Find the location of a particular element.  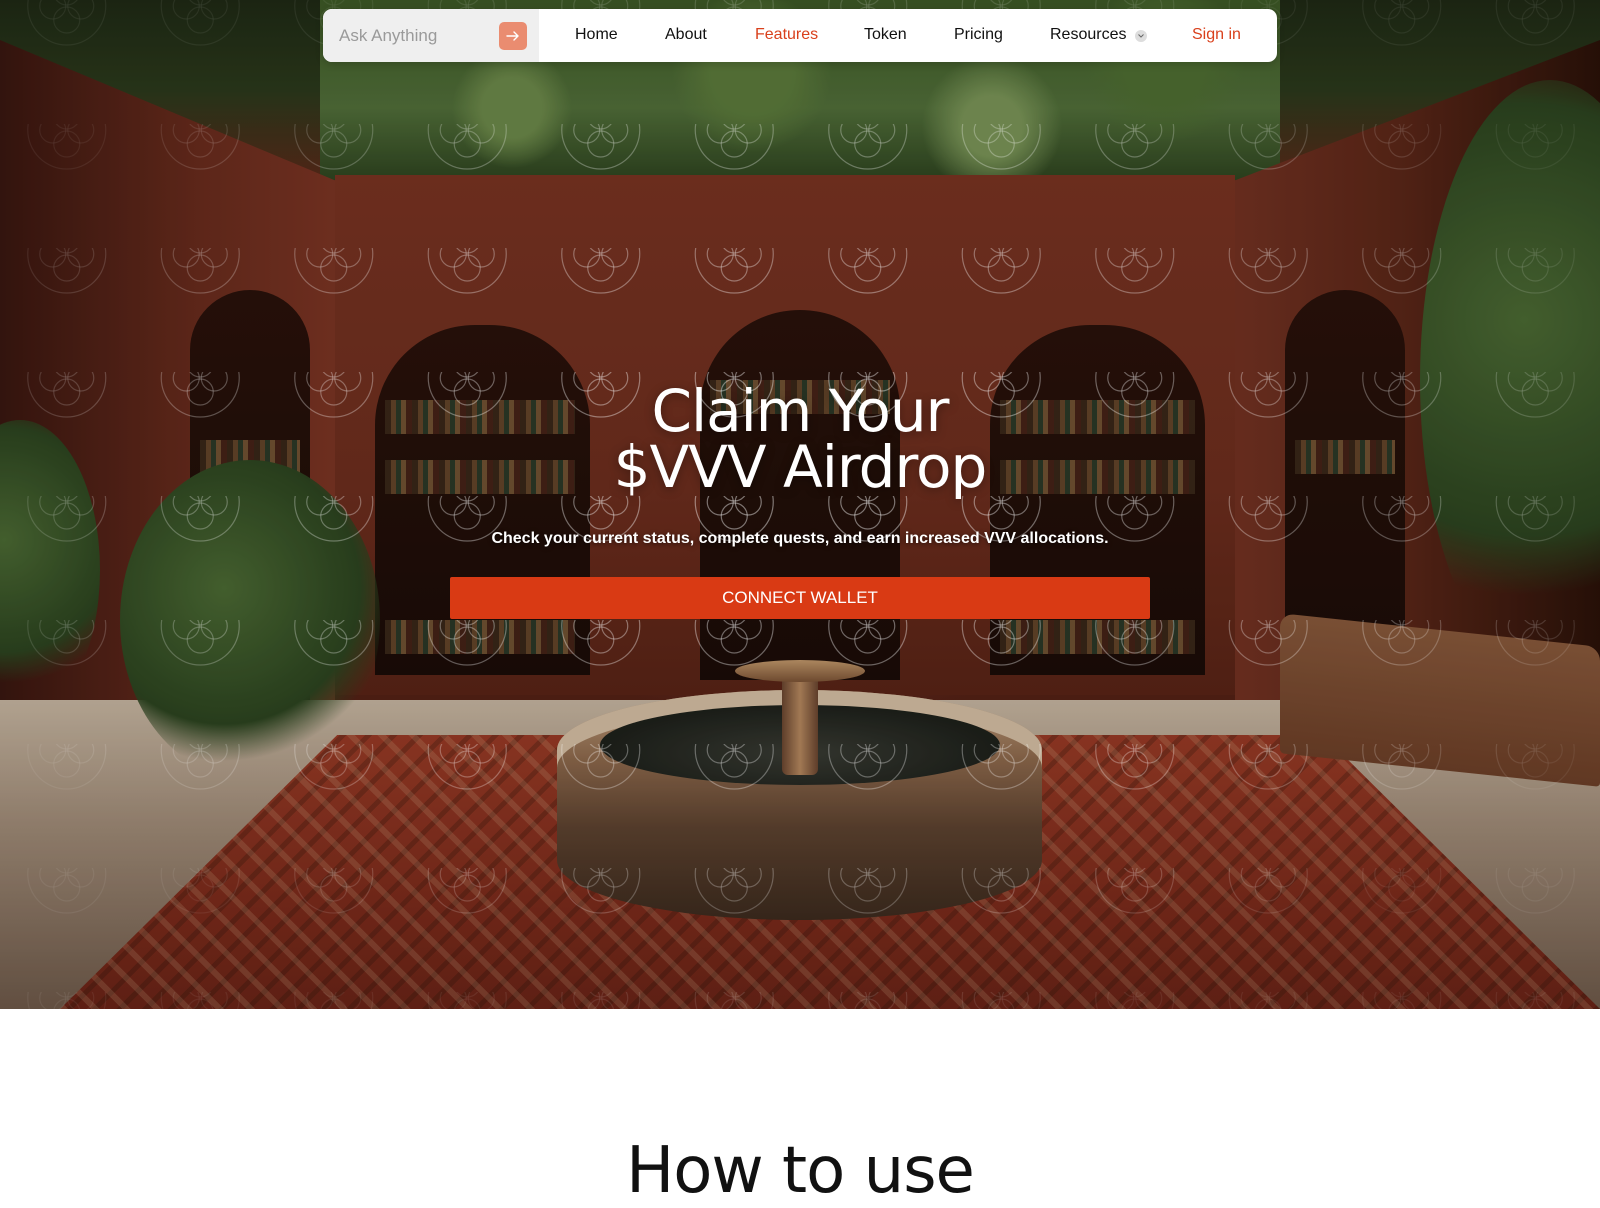

ask-submit-button is located at coordinates (513, 36).